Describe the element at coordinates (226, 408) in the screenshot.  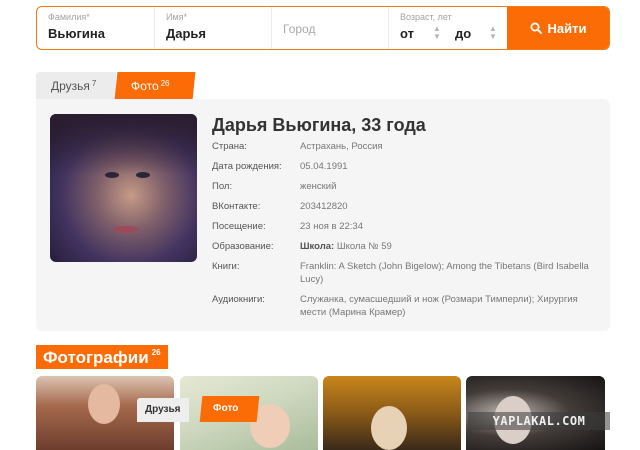
I see `overlay-tab-photo-label: Фото` at that location.